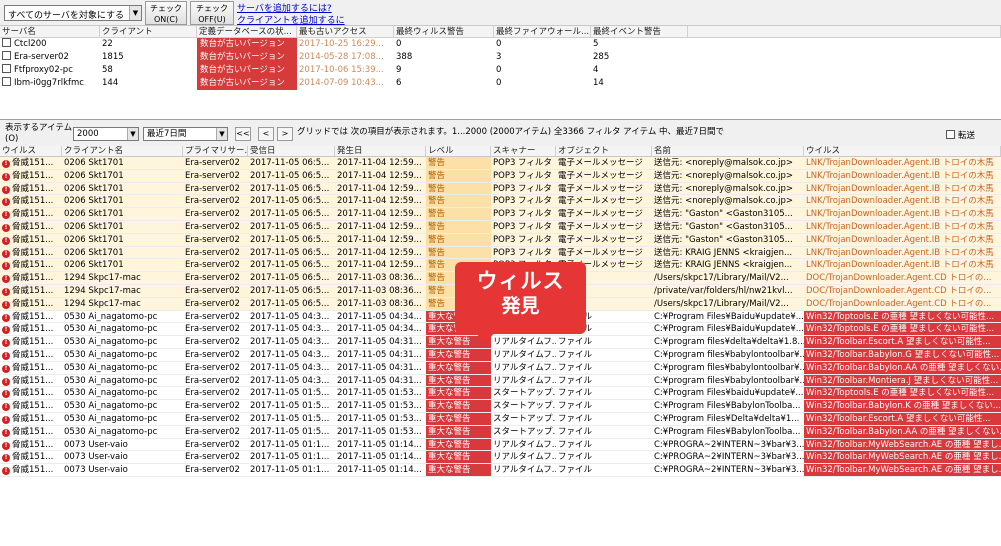 This screenshot has height=546, width=1001. What do you see at coordinates (148, 31) in the screenshot?
I see `col-clients: クライアント` at bounding box center [148, 31].